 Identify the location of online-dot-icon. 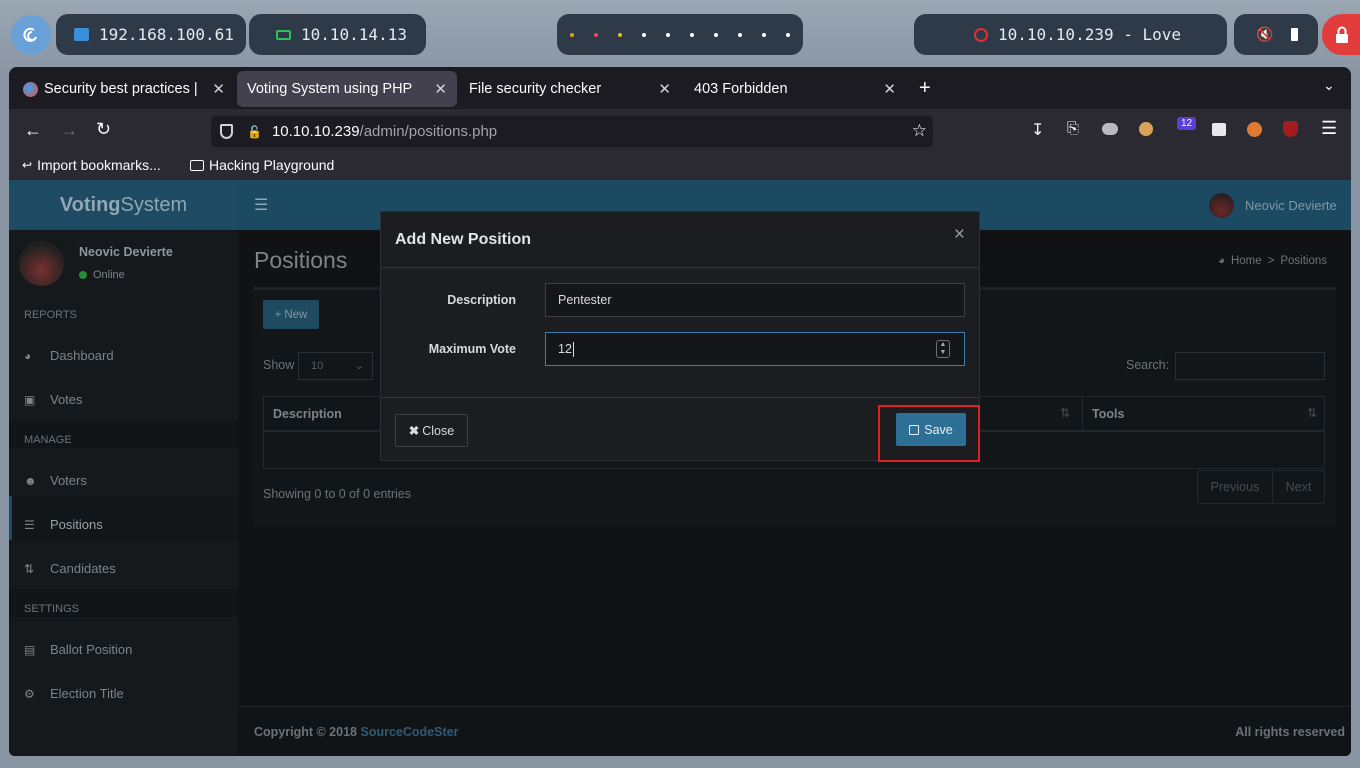
(83, 275).